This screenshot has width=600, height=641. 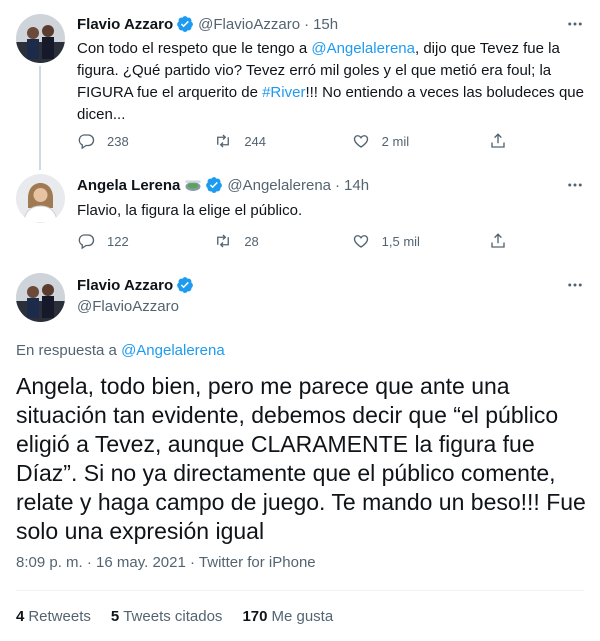 What do you see at coordinates (141, 562) in the screenshot?
I see `post-date: 16 may. 2021` at bounding box center [141, 562].